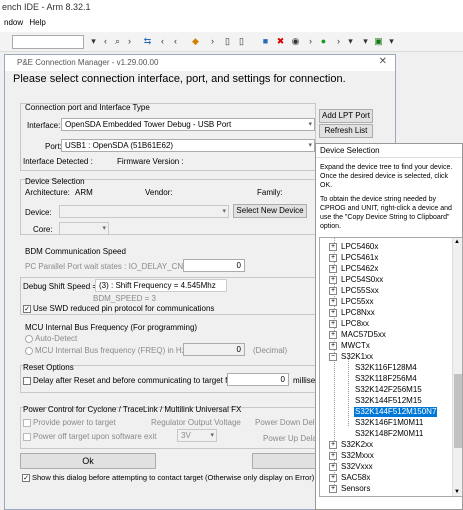 The width and height of the screenshot is (463, 510). I want to click on tree-item: LPC5461x, so click(359, 258).